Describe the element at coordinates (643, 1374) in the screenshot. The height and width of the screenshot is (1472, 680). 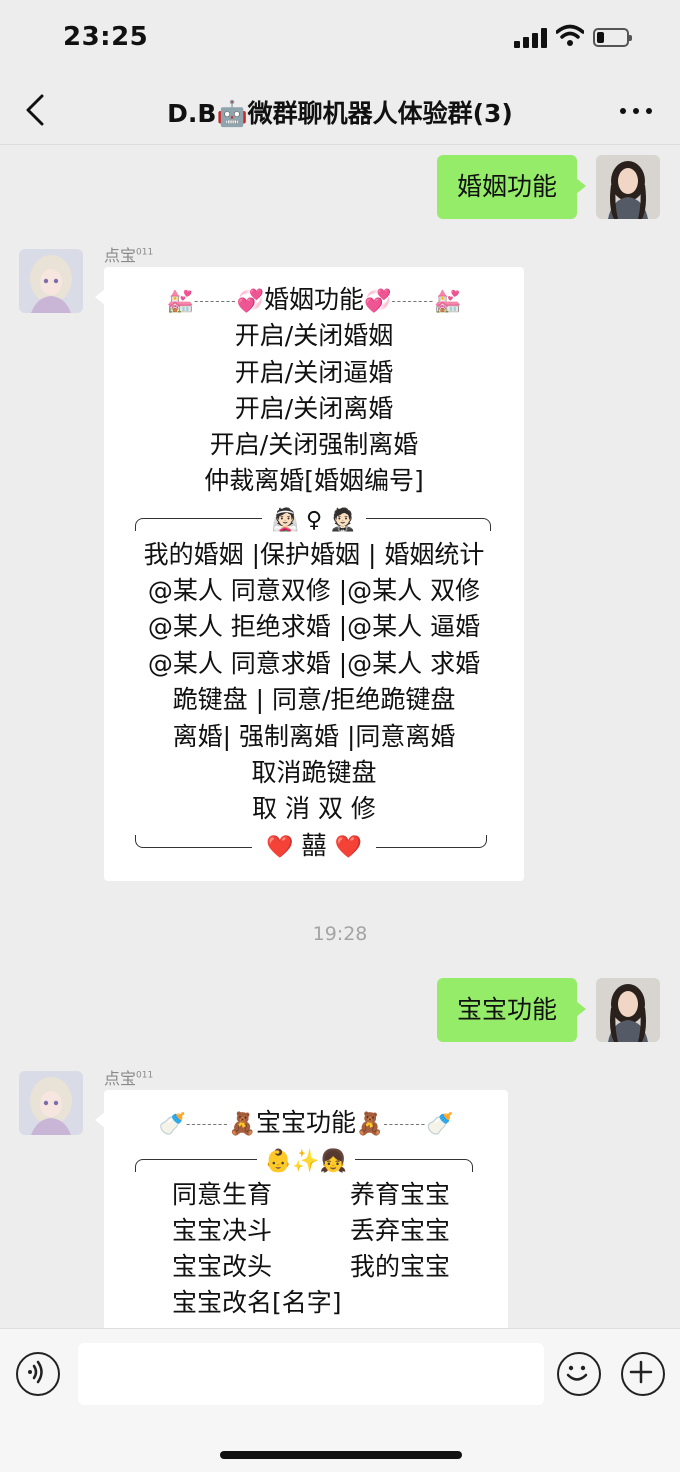
I see `plus-icon` at that location.